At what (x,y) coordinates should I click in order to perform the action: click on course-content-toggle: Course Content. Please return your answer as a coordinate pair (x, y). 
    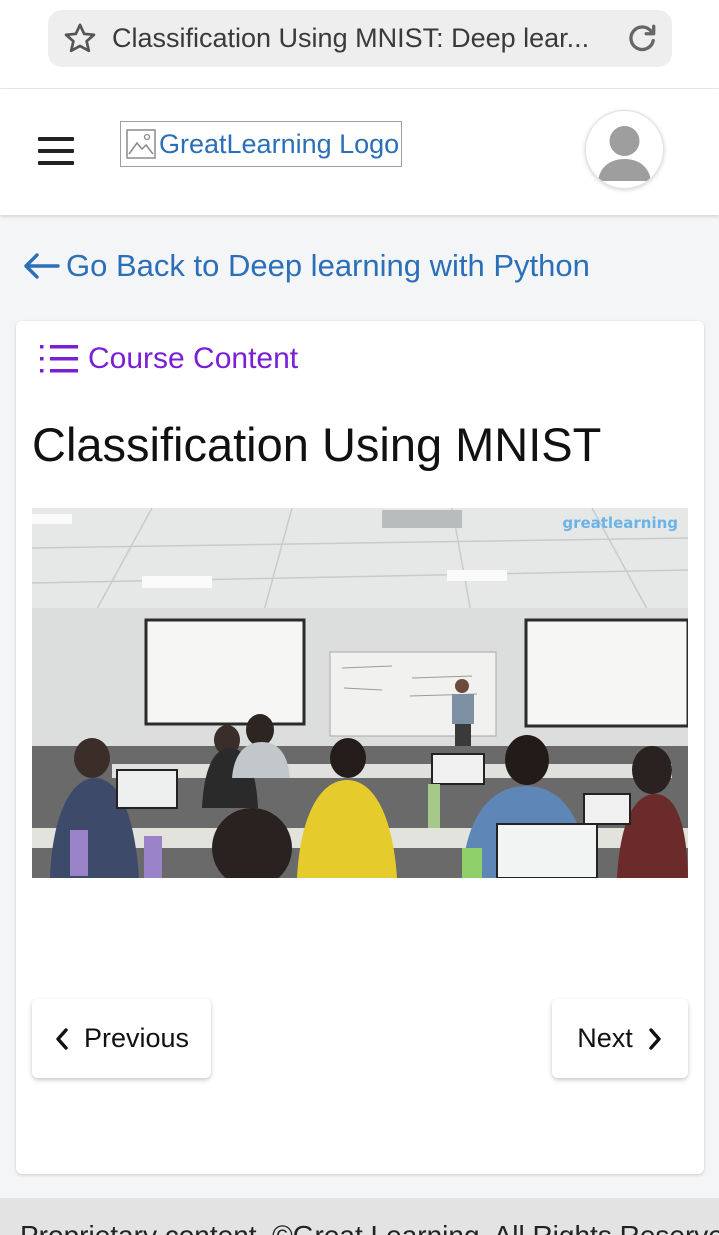
    Looking at the image, I should click on (168, 359).